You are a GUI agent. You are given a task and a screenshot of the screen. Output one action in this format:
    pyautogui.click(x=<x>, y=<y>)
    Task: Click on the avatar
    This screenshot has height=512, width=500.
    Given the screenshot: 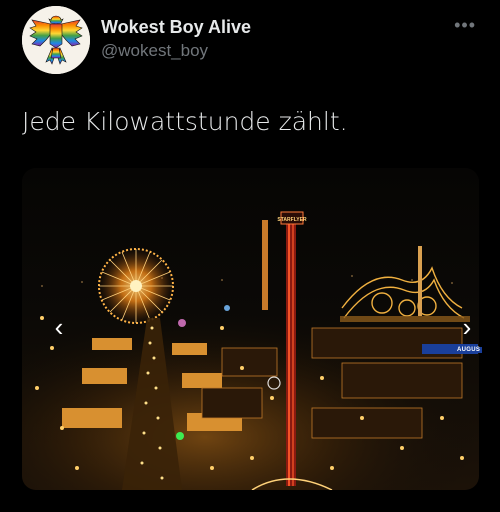 What is the action you would take?
    pyautogui.click(x=56, y=40)
    